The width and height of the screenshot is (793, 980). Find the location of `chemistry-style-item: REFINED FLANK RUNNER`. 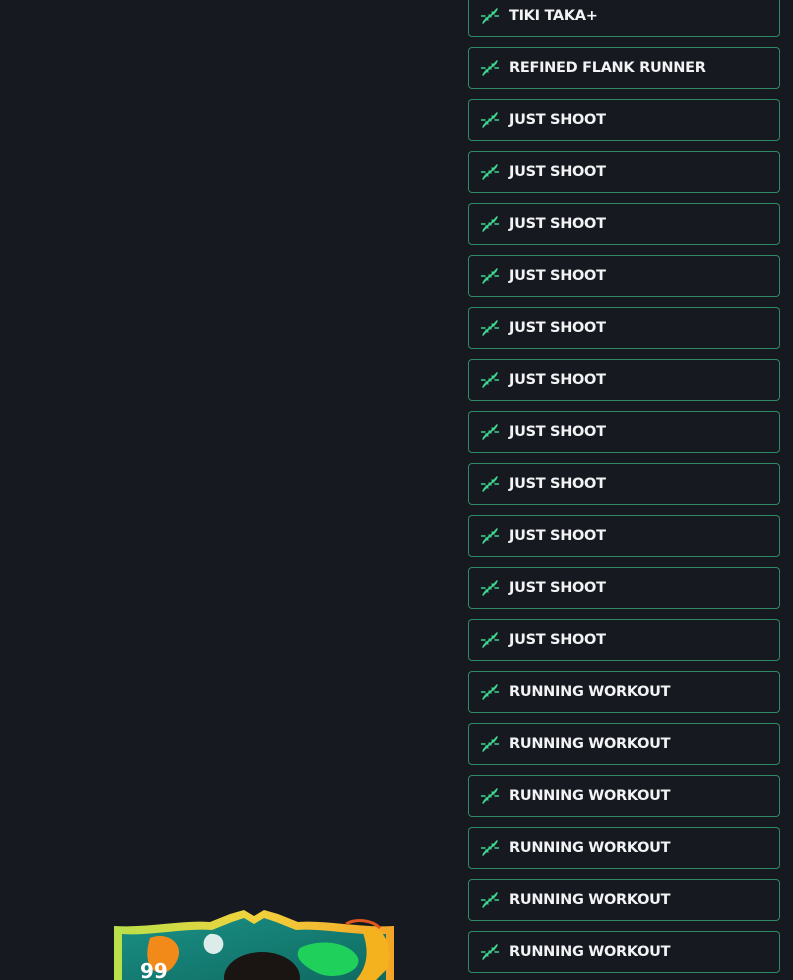

chemistry-style-item: REFINED FLANK RUNNER is located at coordinates (624, 68).